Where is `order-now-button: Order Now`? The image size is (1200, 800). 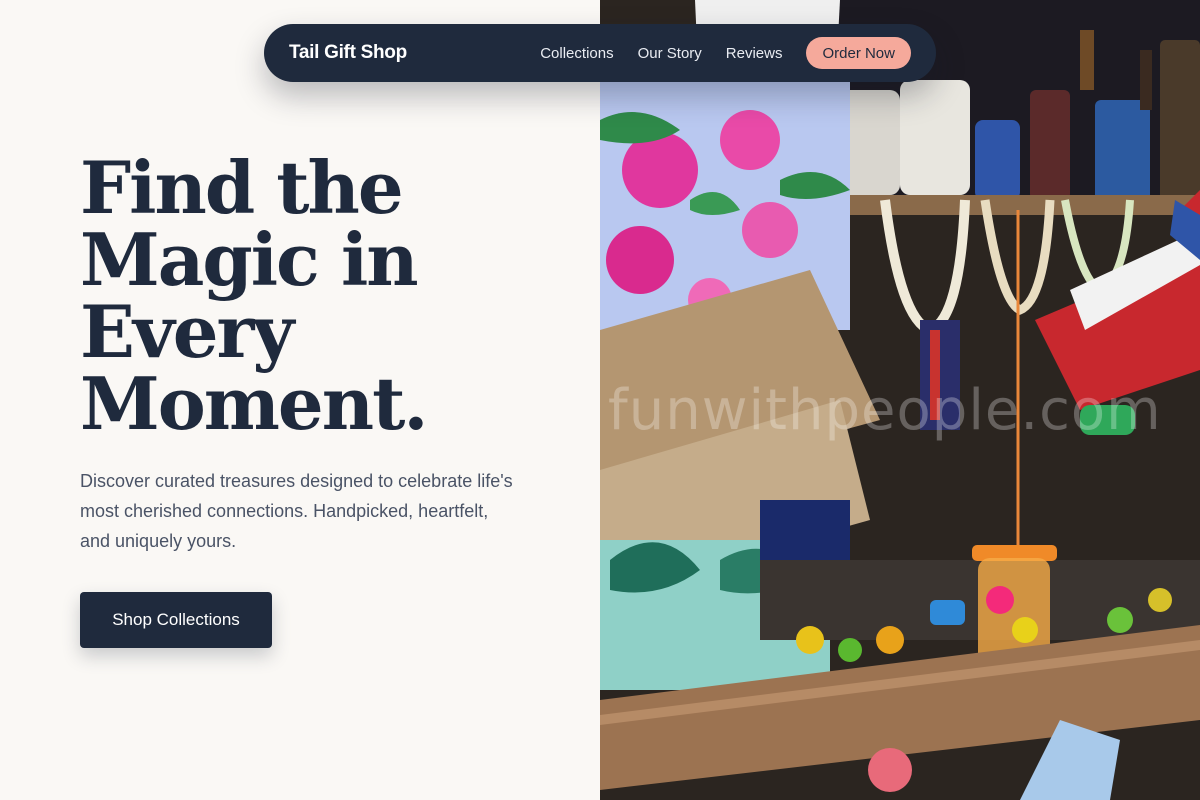 order-now-button: Order Now is located at coordinates (858, 53).